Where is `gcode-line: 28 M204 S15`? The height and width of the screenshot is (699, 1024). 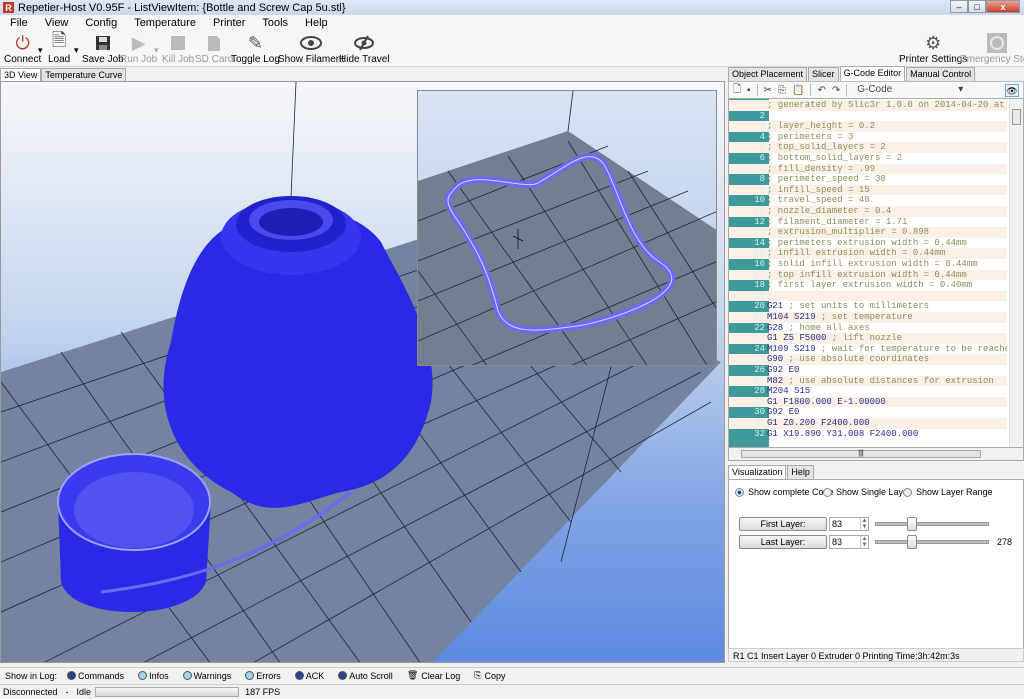
gcode-line: 28 M204 S15 is located at coordinates (868, 391).